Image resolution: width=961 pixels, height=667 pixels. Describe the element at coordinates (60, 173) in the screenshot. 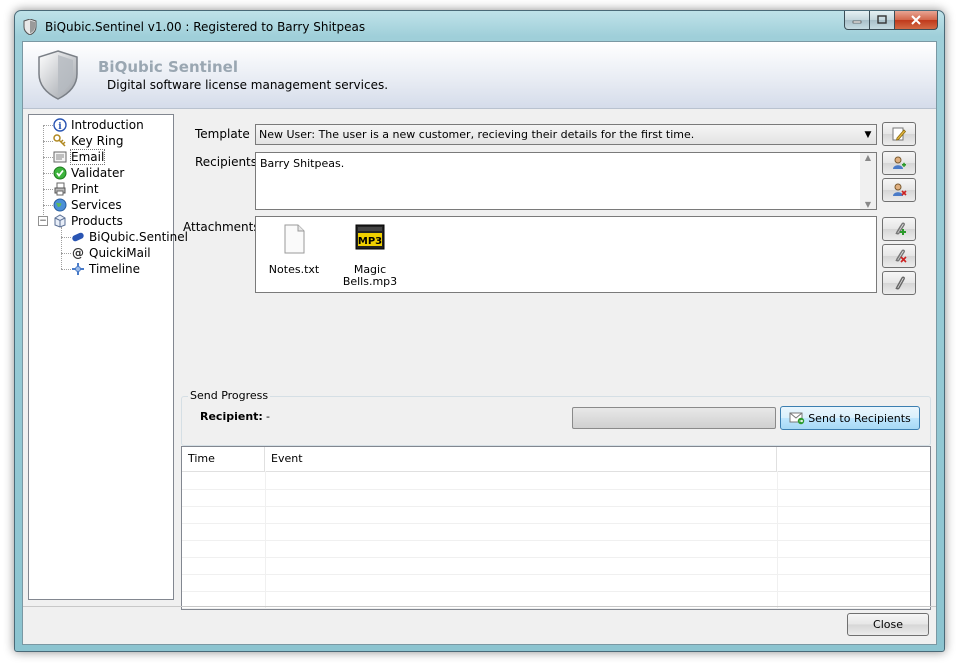

I see `check-icon` at that location.